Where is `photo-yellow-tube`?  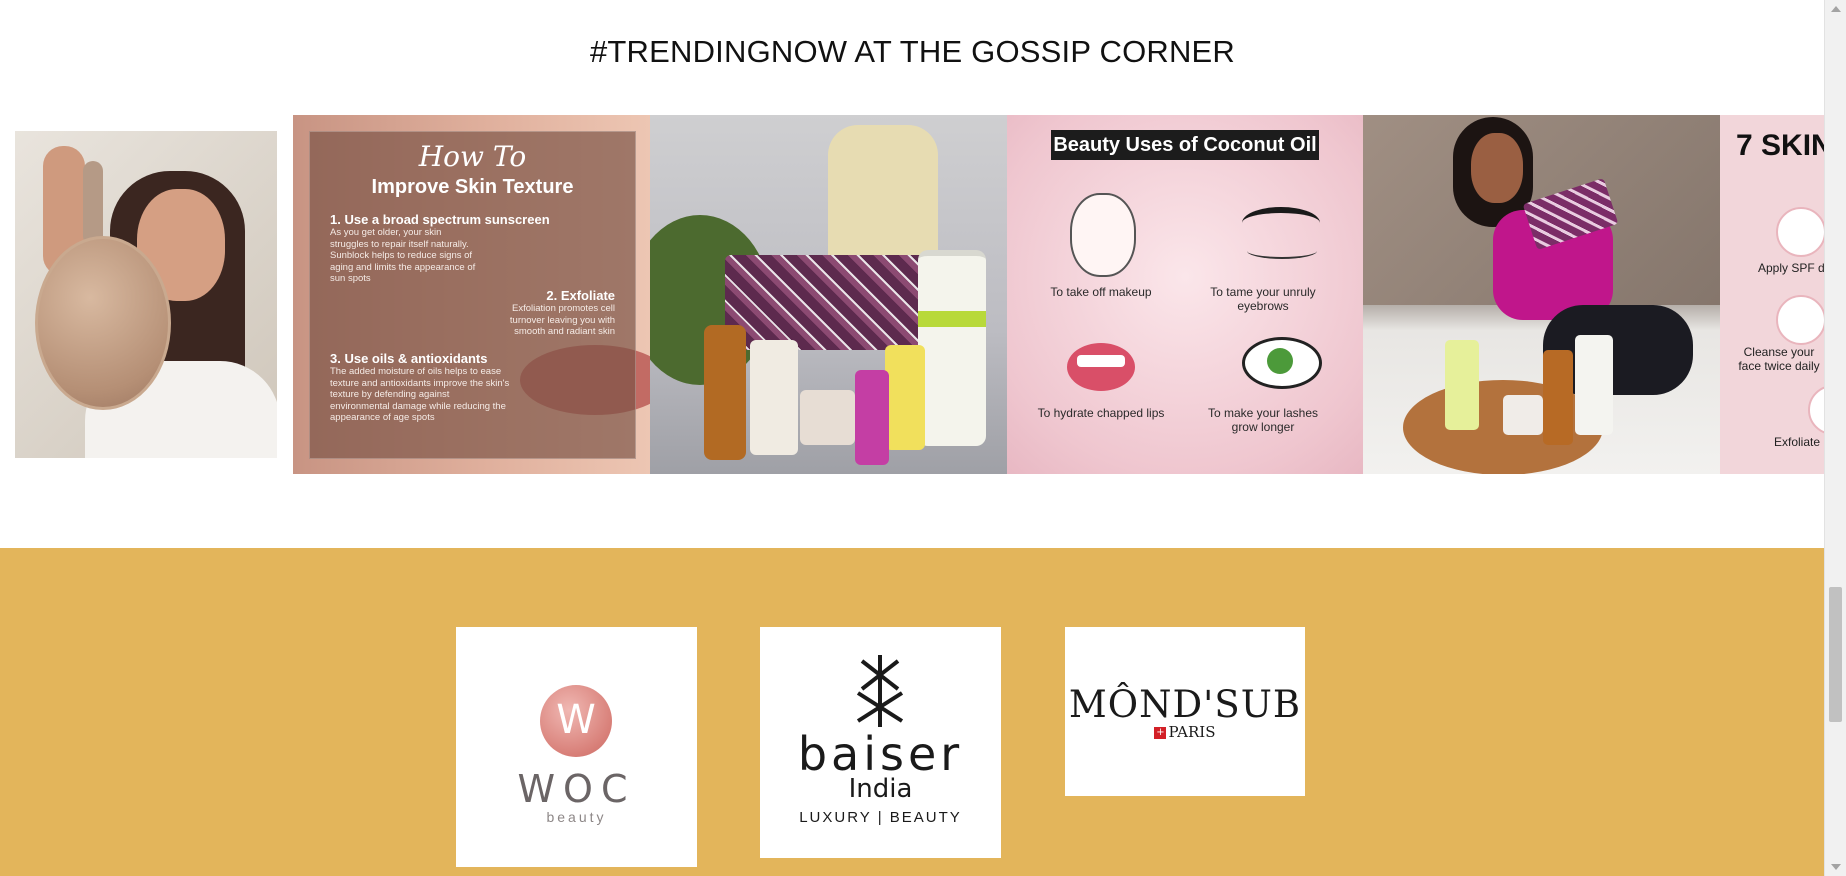
photo-yellow-tube is located at coordinates (905, 397).